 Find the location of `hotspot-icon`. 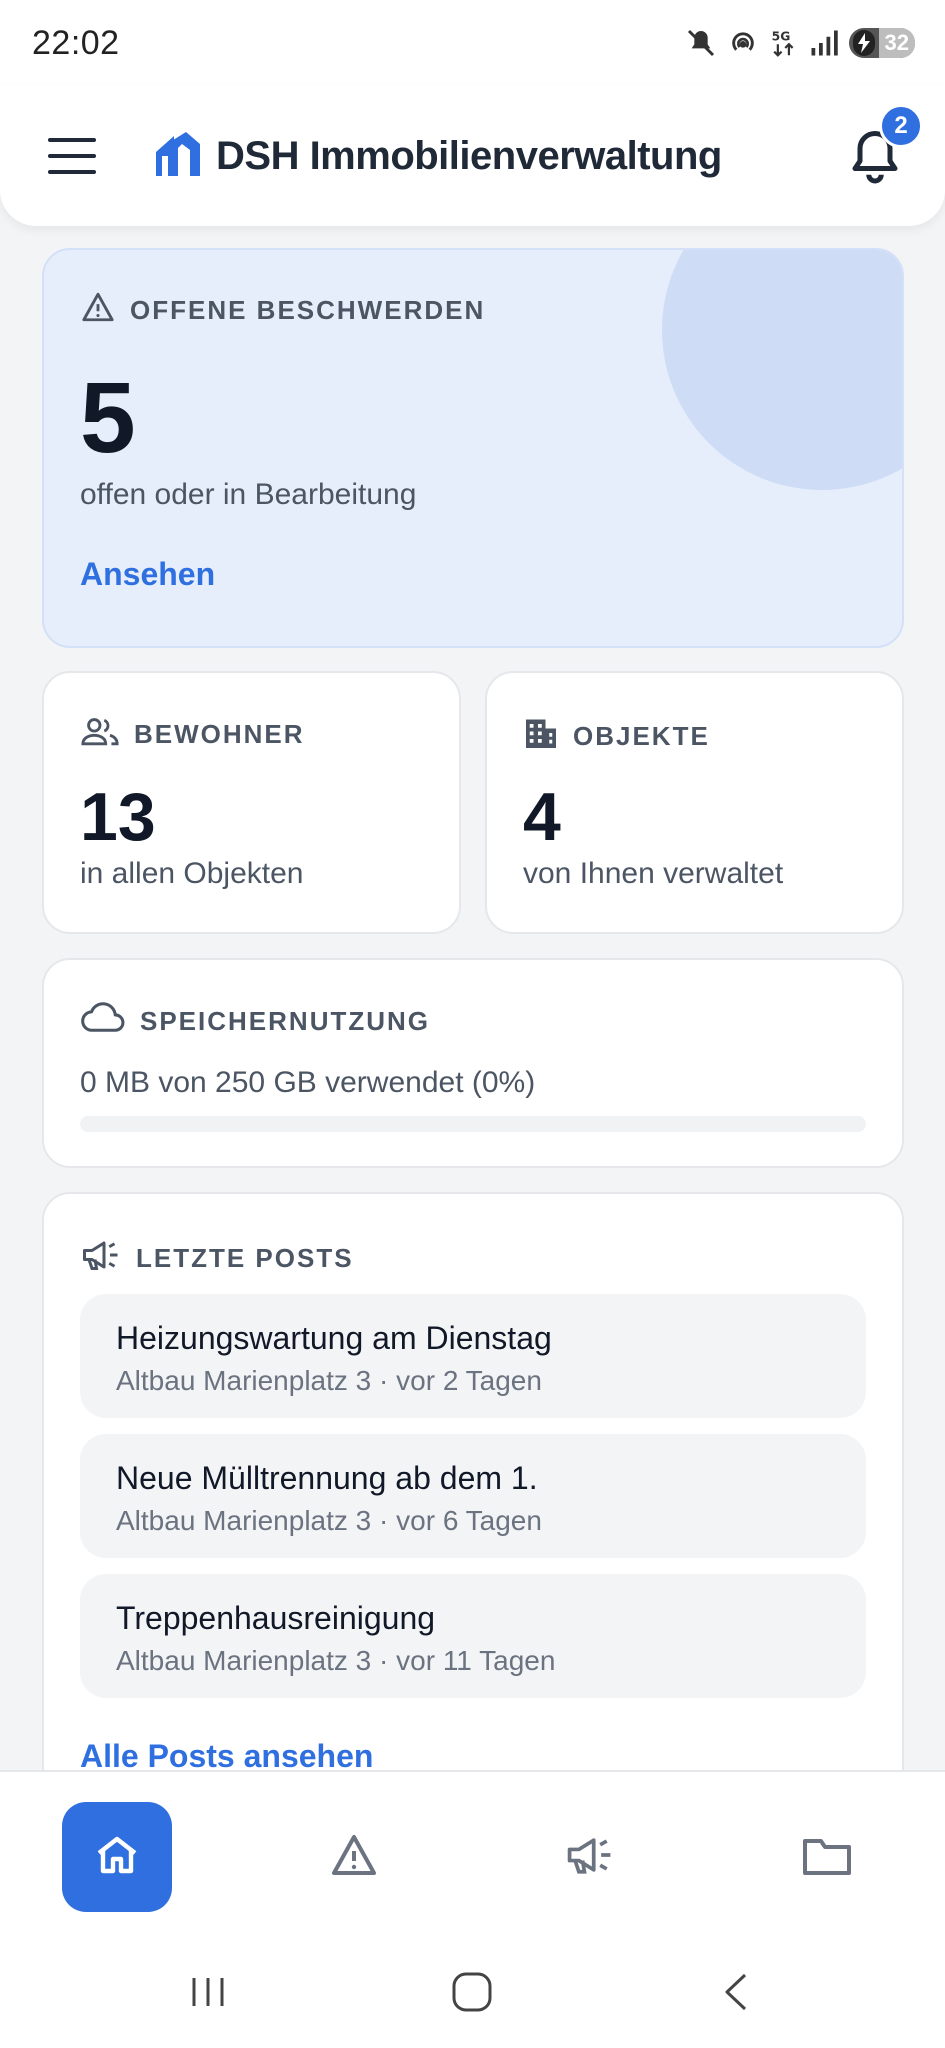

hotspot-icon is located at coordinates (743, 43).